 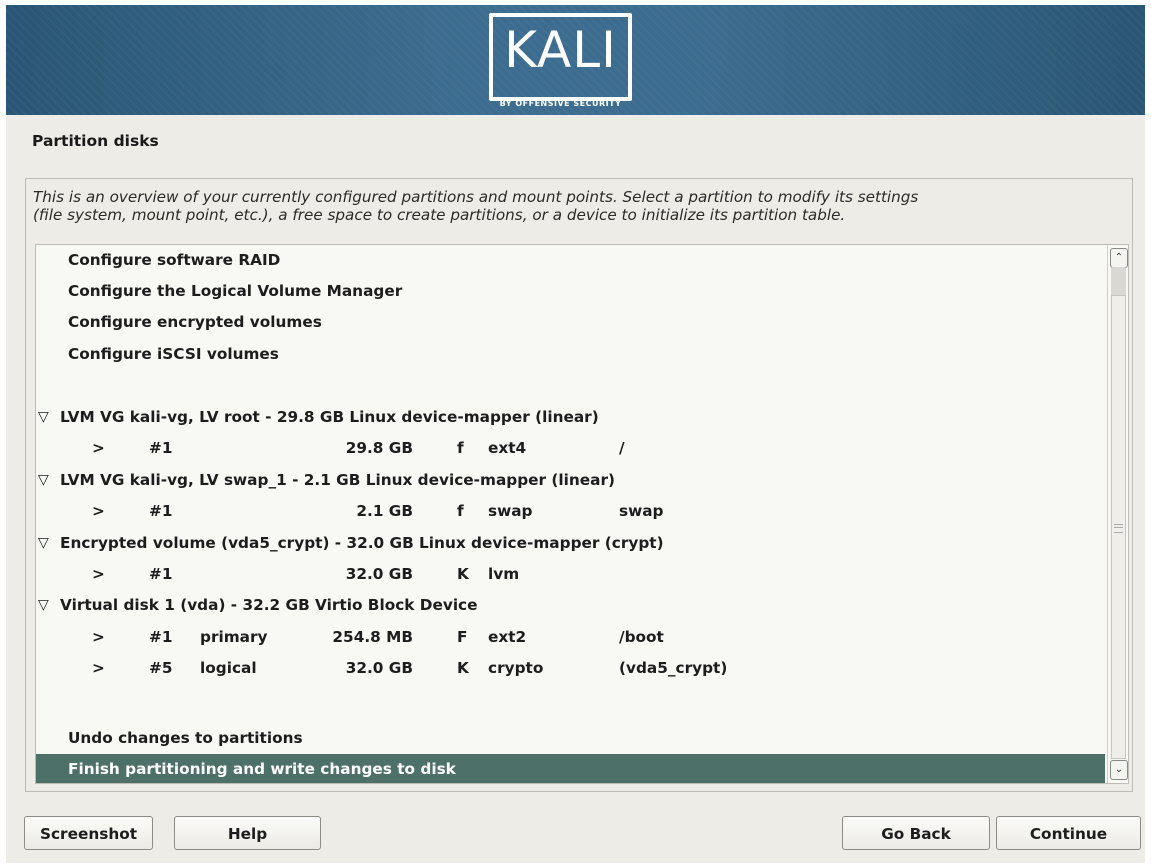 What do you see at coordinates (161, 668) in the screenshot?
I see `partition-number: #5` at bounding box center [161, 668].